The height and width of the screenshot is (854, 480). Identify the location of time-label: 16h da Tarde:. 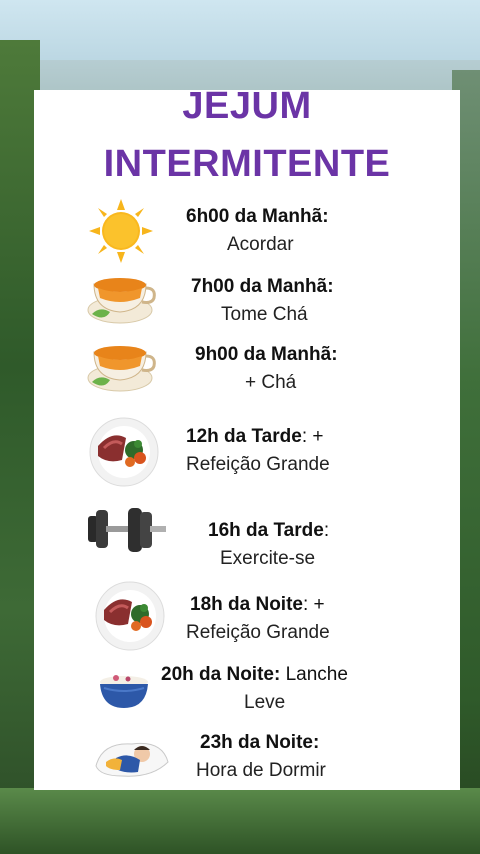
(269, 530).